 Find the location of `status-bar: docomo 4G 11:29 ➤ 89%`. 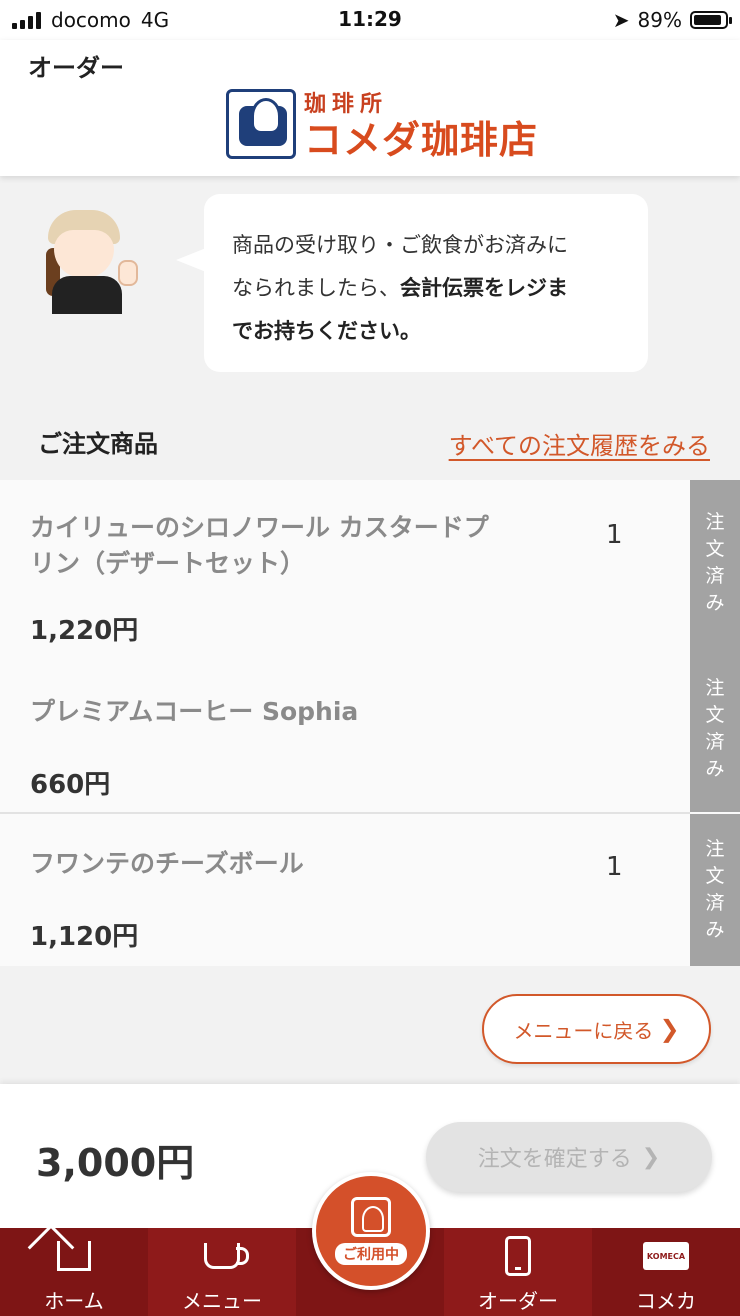

status-bar: docomo 4G 11:29 ➤ 89% is located at coordinates (370, 20).